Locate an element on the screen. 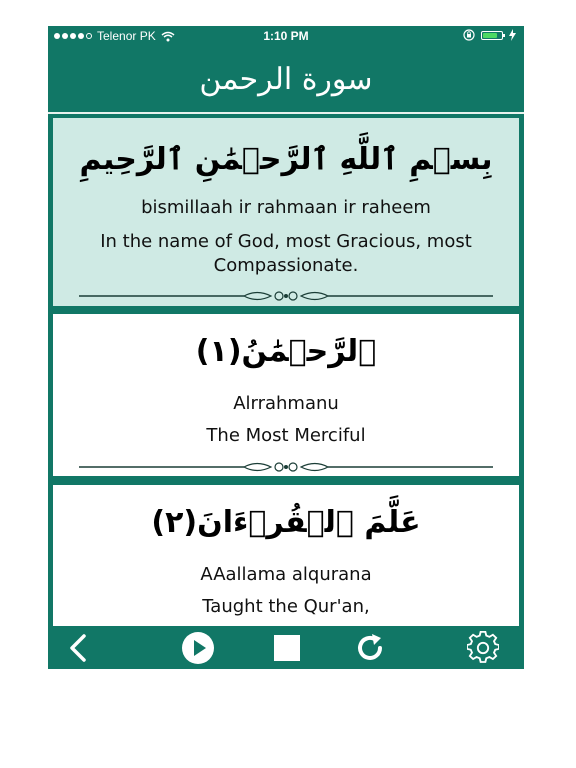 The image size is (576, 768). verse-transliteration: AAallama alqurana is located at coordinates (286, 574).